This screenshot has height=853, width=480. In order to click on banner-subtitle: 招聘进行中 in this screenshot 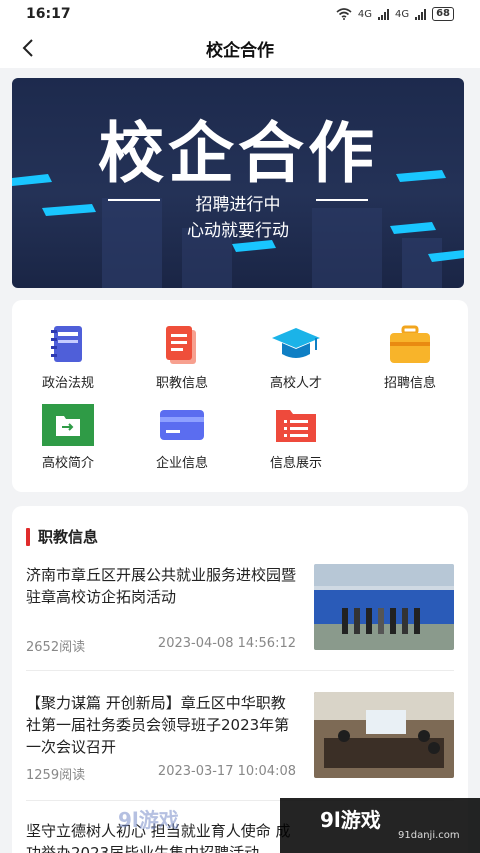, I will do `click(238, 205)`.